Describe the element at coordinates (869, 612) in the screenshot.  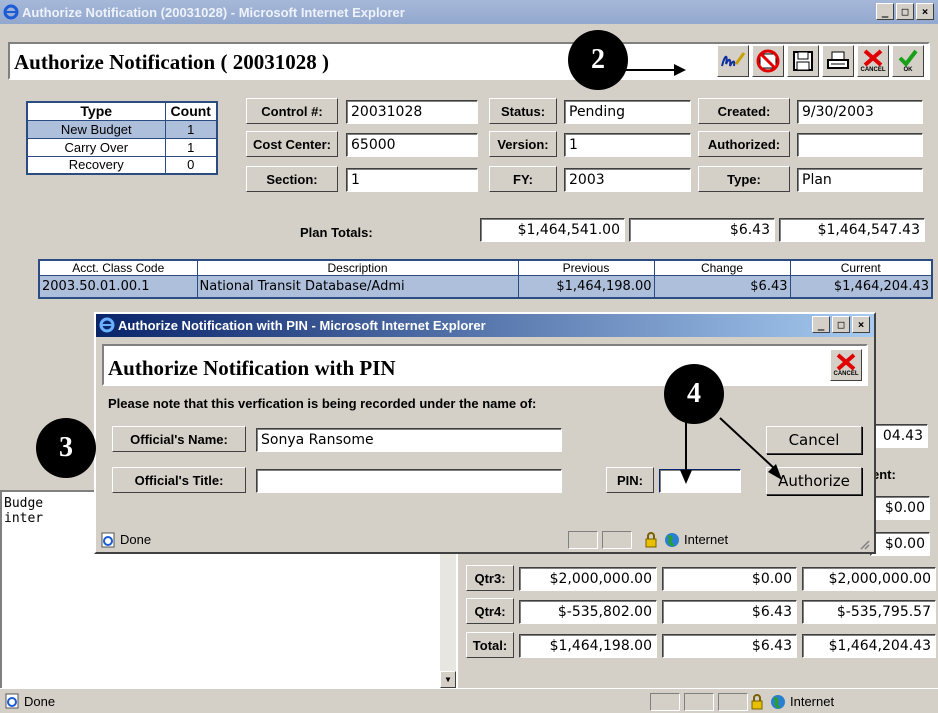
I see `qtr4-current: $-535,795.57` at that location.